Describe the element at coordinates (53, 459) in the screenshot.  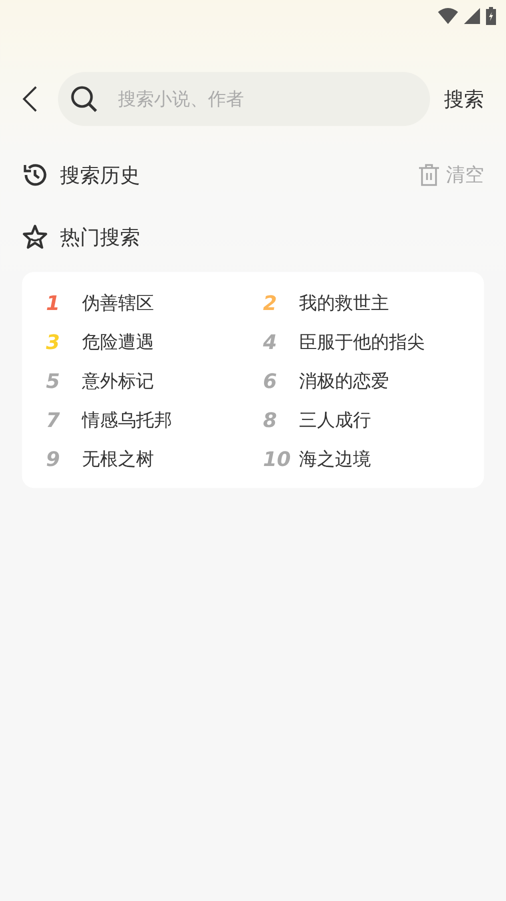
I see `rank-number: 9` at that location.